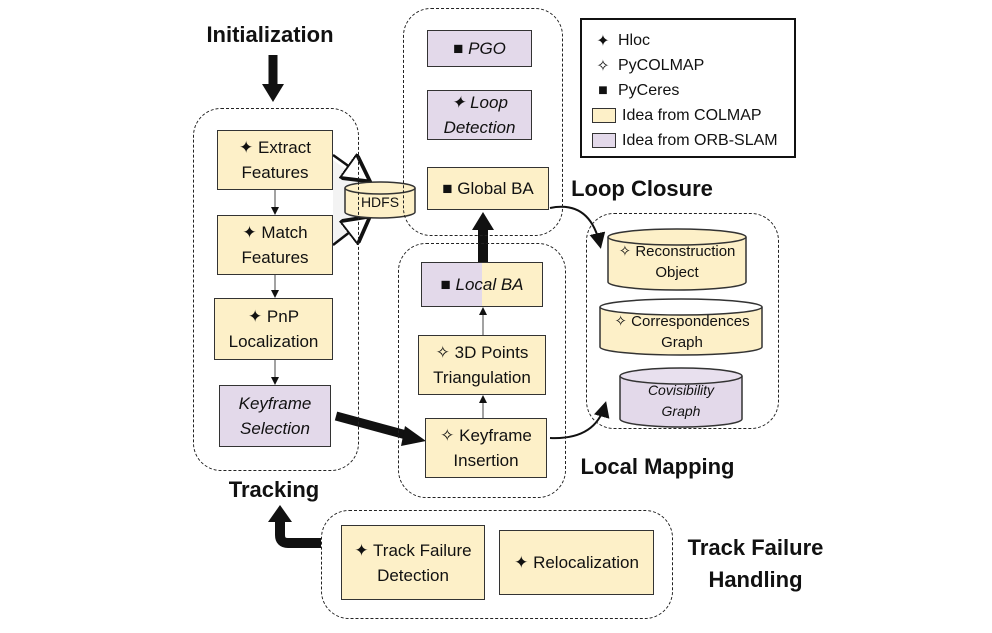 This screenshot has width=992, height=633. I want to click on loop-closure-label: Loop Closure, so click(642, 188).